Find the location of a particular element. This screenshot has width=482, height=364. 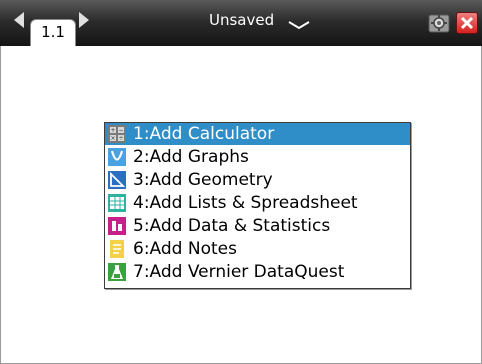

menu-item-add-geometry: 3:Add Geometry is located at coordinates (257, 180).